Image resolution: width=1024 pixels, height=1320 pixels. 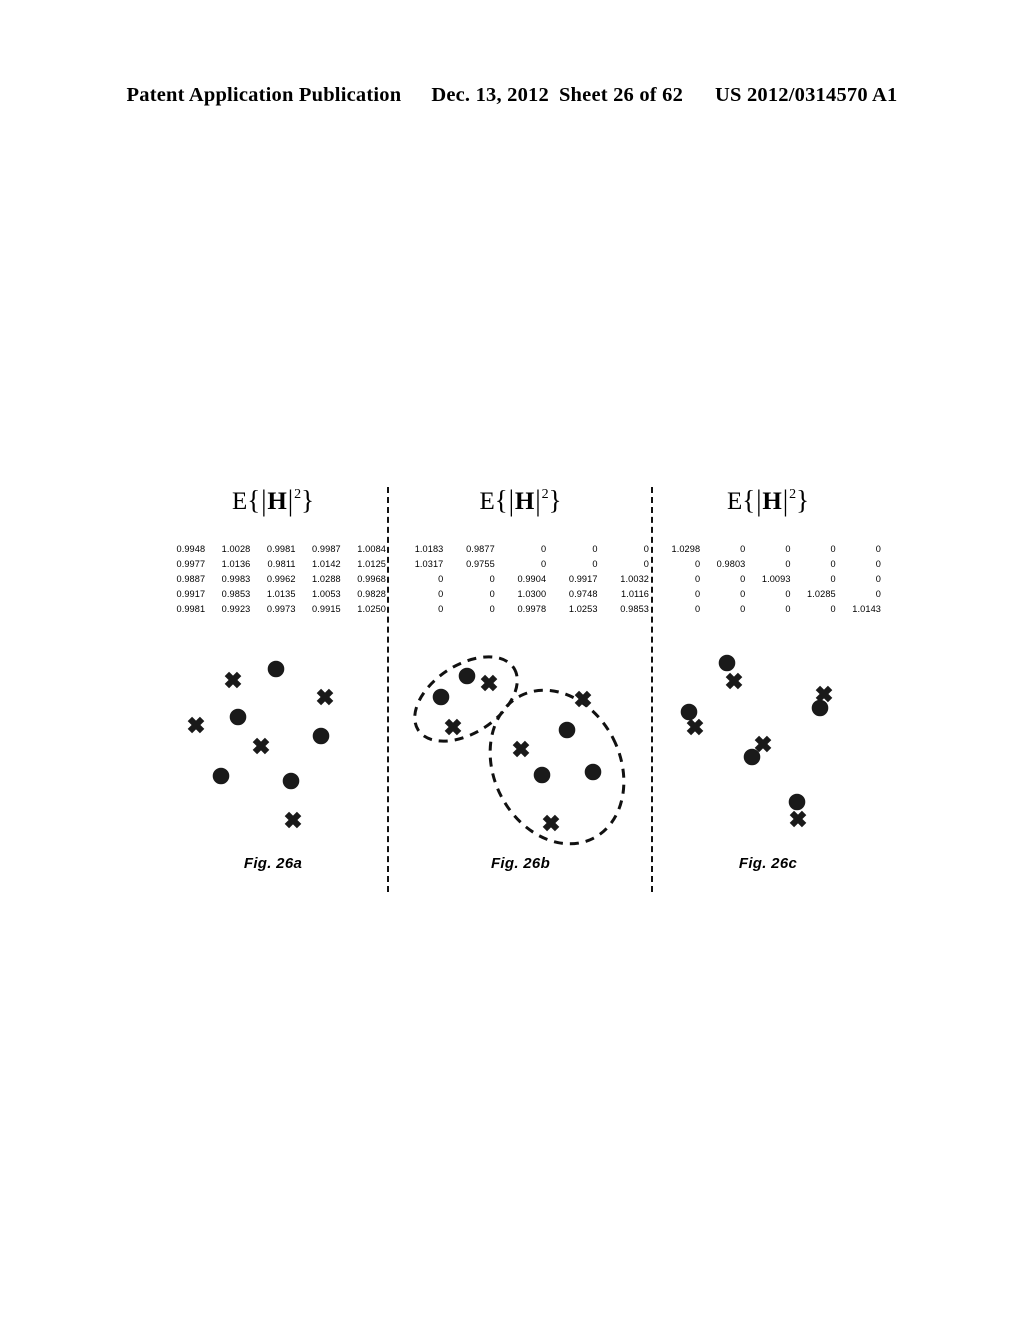 I want to click on matrix-cell: 1.0135, so click(x=281, y=594).